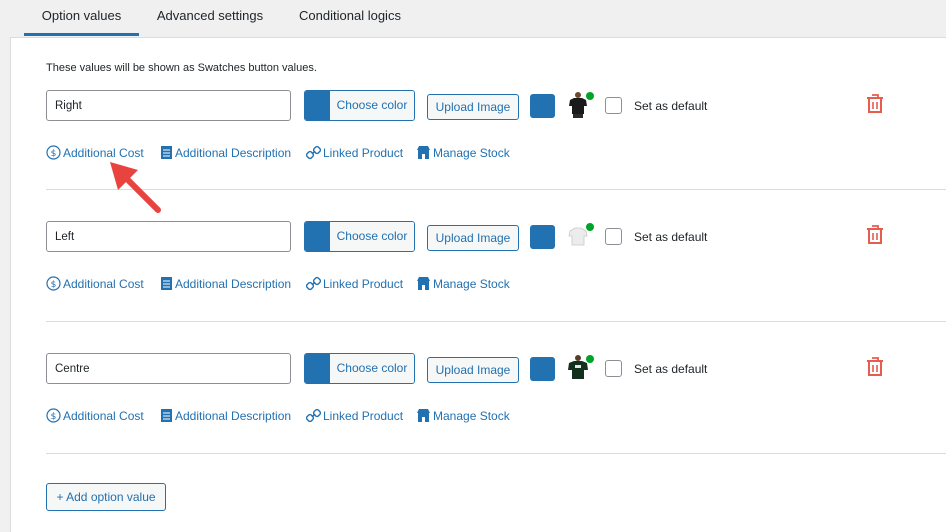 The width and height of the screenshot is (946, 532). I want to click on tab-option-values: Option values, so click(81, 18).